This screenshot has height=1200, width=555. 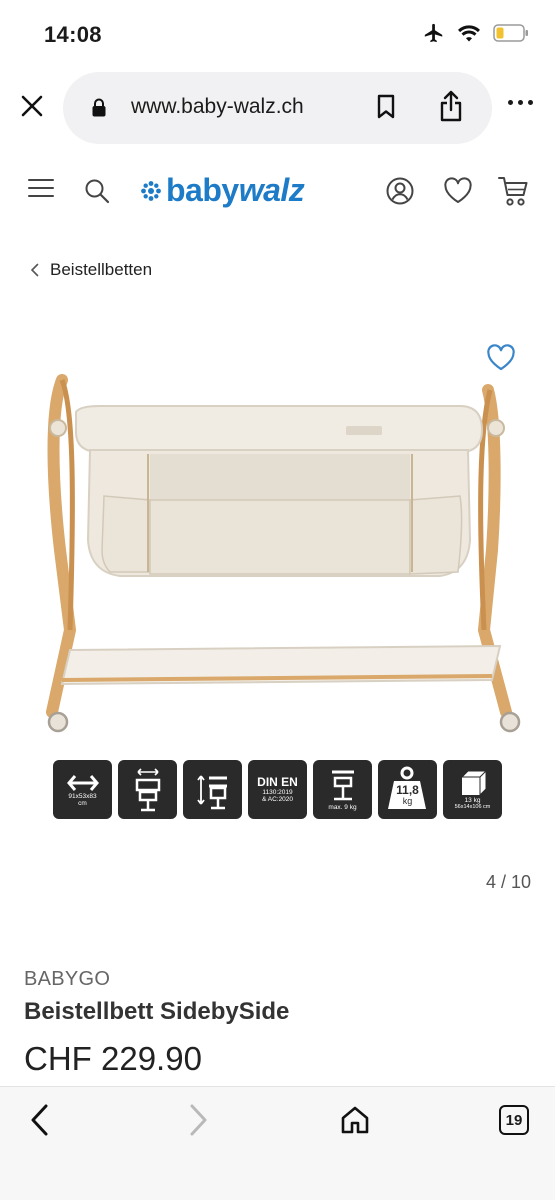 I want to click on home-icon, so click(x=355, y=1120).